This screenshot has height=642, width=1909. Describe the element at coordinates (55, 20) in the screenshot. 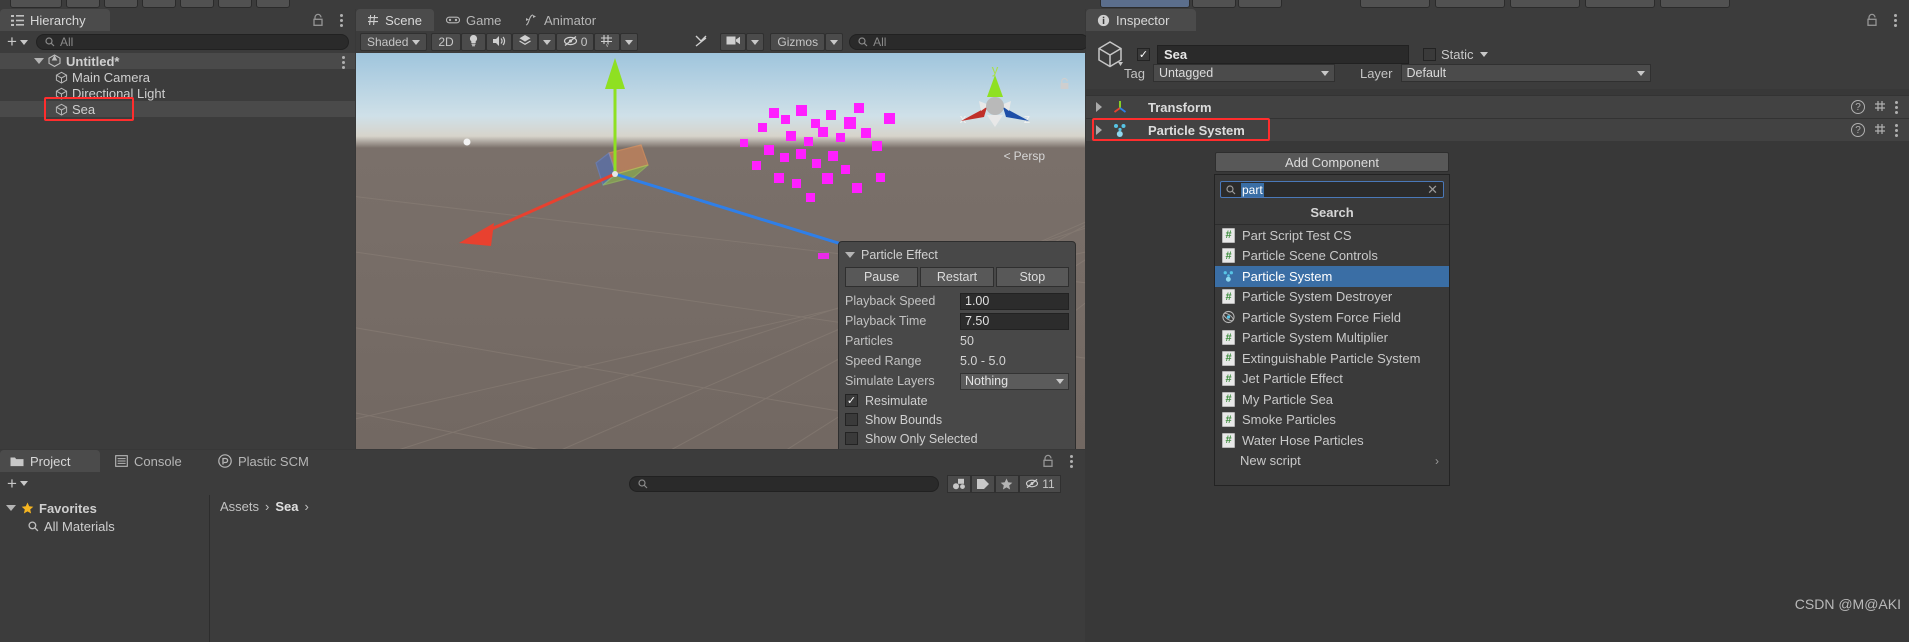

I see `tab-hierarchy: Hierarchy` at that location.